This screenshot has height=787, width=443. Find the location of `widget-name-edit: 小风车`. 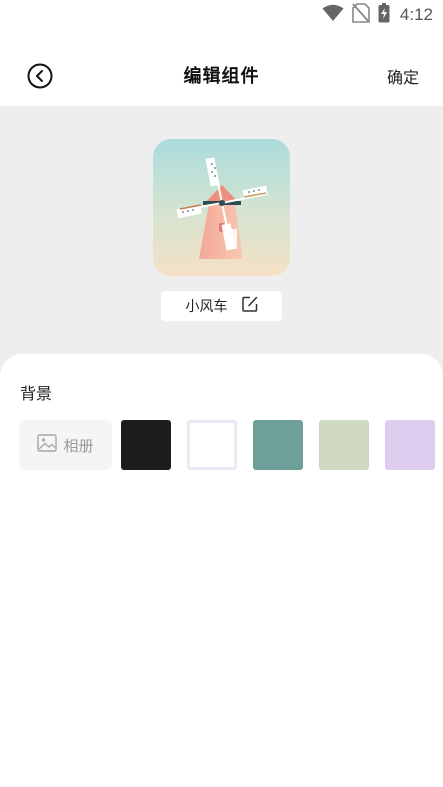

widget-name-edit: 小风车 is located at coordinates (221, 306).